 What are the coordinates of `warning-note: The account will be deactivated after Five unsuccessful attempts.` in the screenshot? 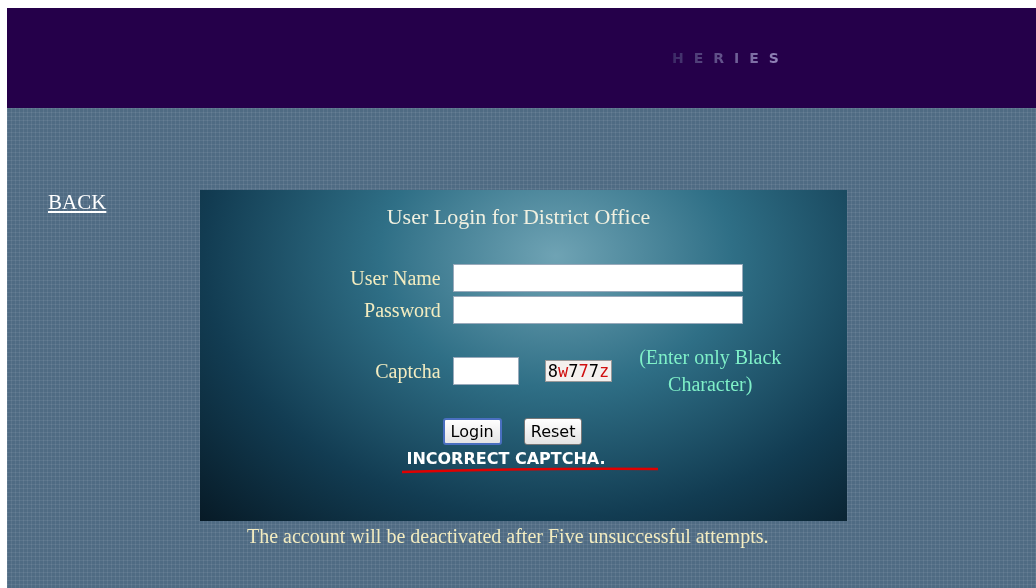 It's located at (508, 536).